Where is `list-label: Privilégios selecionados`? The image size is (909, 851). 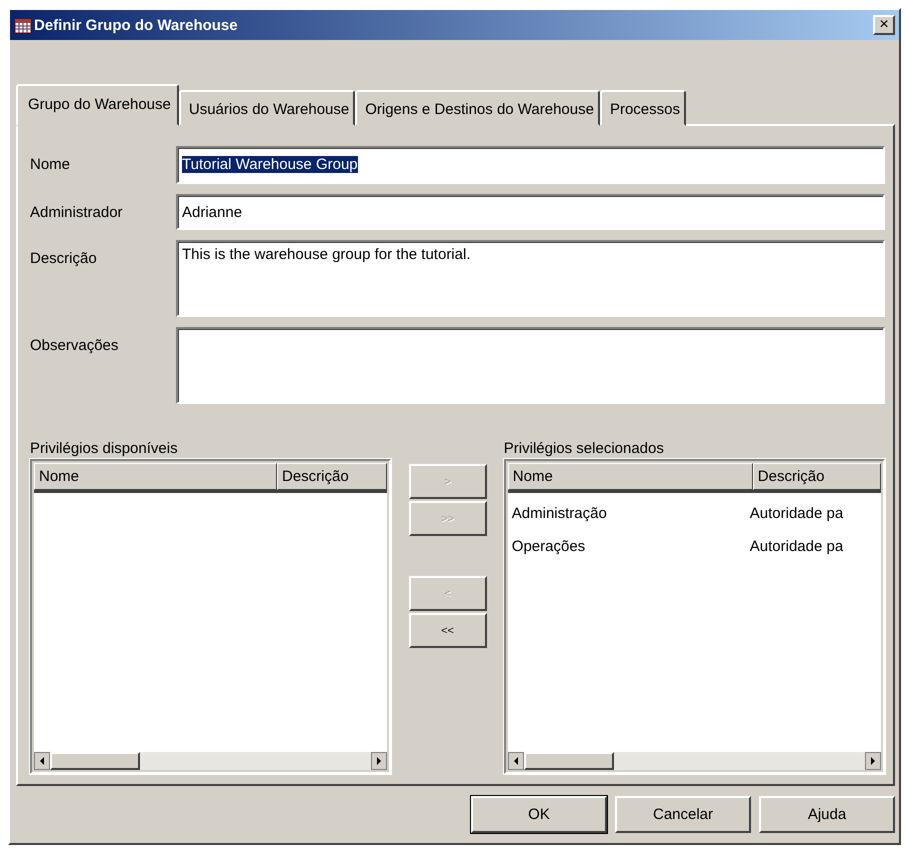 list-label: Privilégios selecionados is located at coordinates (584, 448).